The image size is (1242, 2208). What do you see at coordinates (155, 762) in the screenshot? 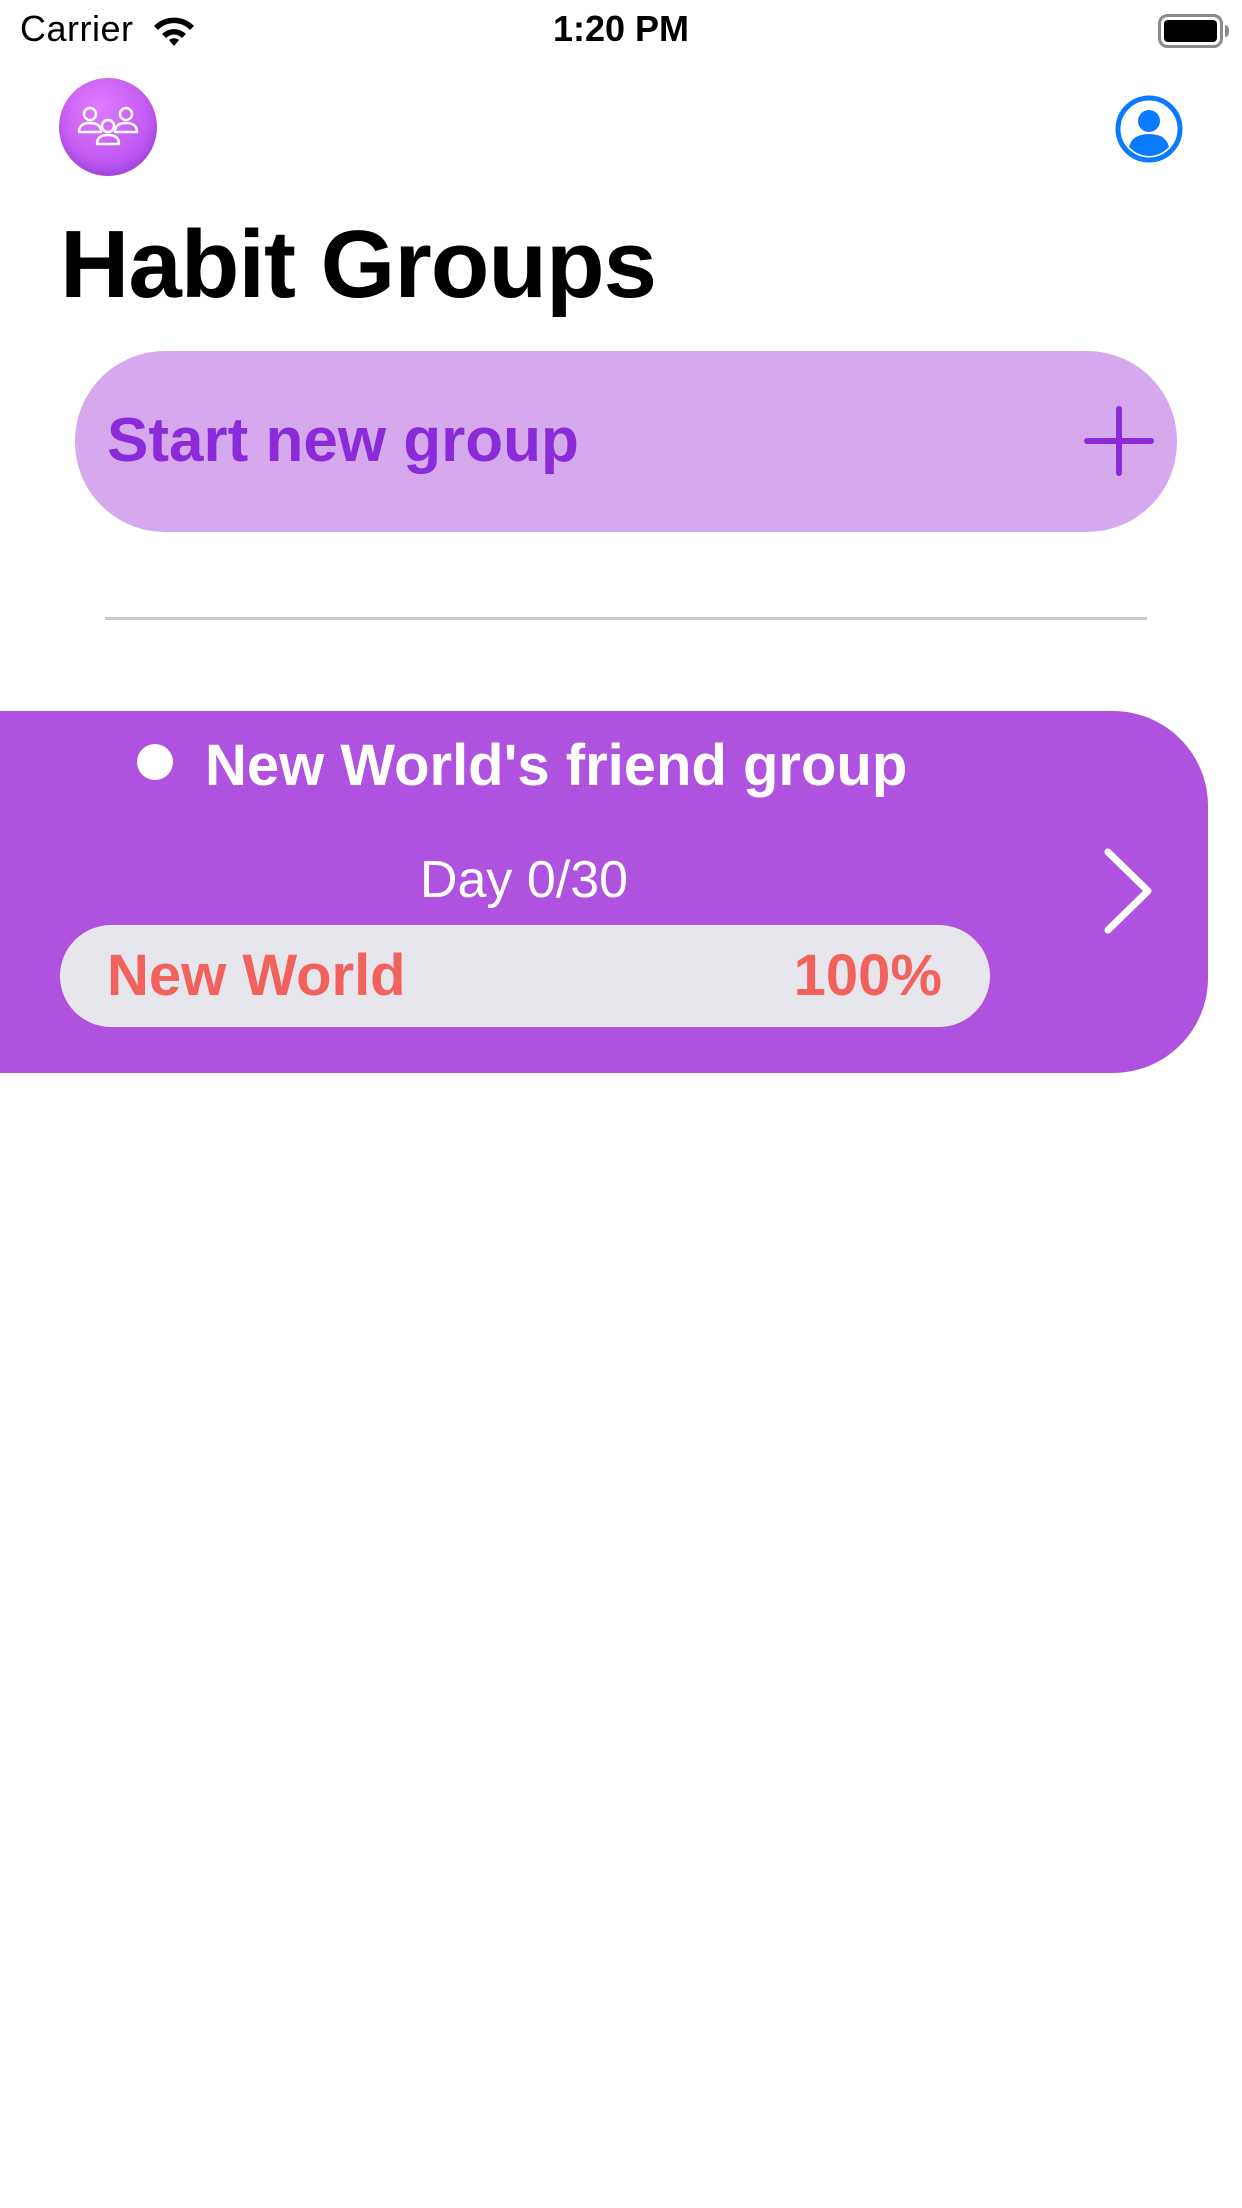
I see `group-bullet-dot` at bounding box center [155, 762].